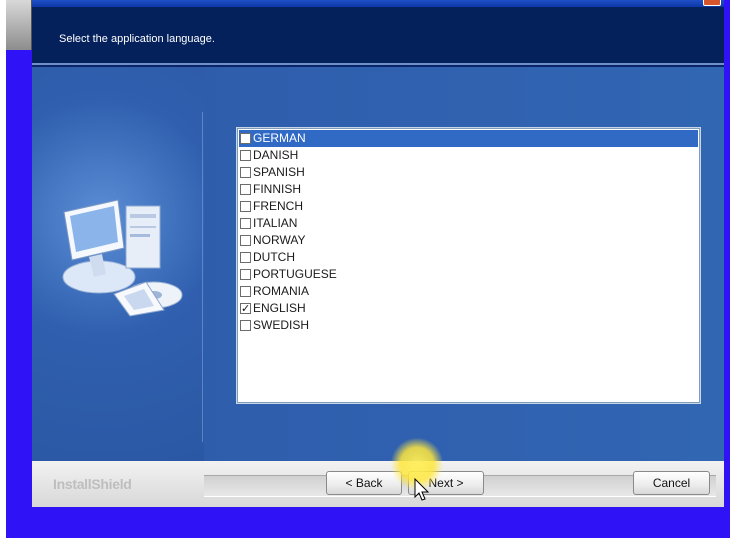 The width and height of the screenshot is (738, 547). What do you see at coordinates (137, 39) in the screenshot?
I see `instruction-text: Select the application language.` at bounding box center [137, 39].